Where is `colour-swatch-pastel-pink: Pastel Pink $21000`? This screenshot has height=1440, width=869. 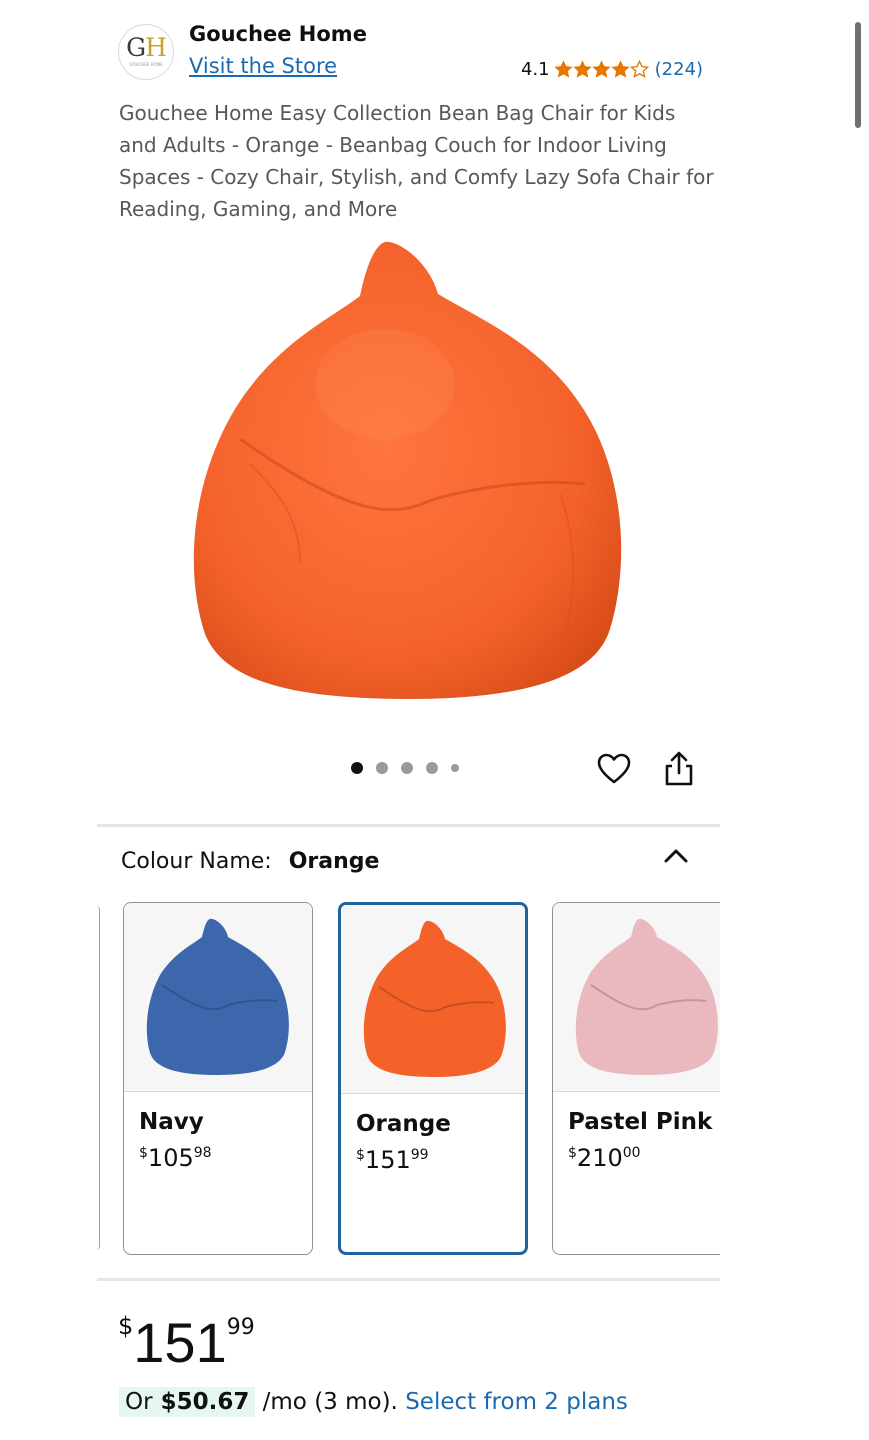
colour-swatch-pastel-pink: Pastel Pink $21000 is located at coordinates (636, 1078).